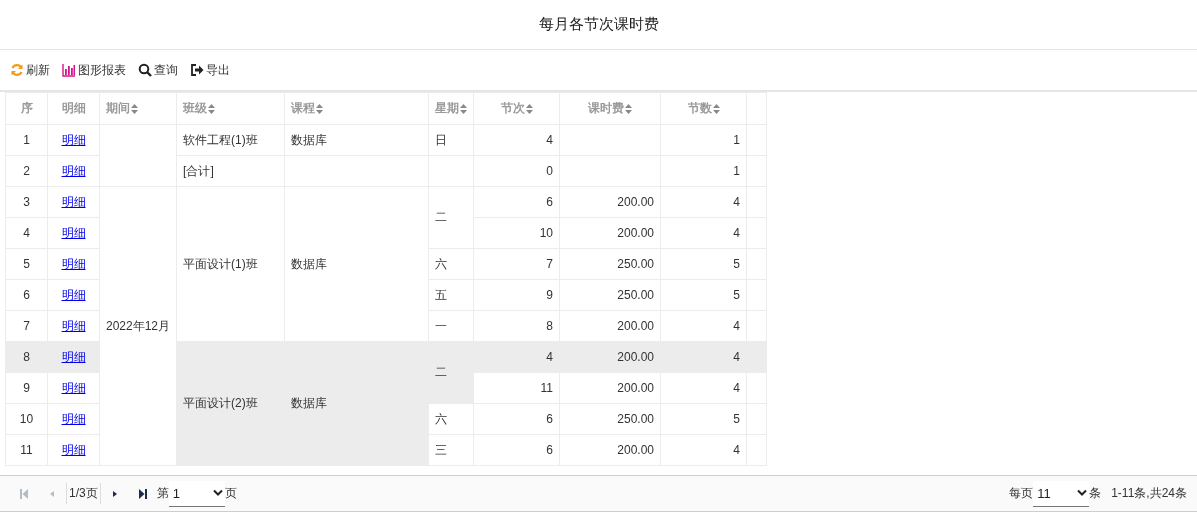  I want to click on row-number: 9, so click(26, 388).